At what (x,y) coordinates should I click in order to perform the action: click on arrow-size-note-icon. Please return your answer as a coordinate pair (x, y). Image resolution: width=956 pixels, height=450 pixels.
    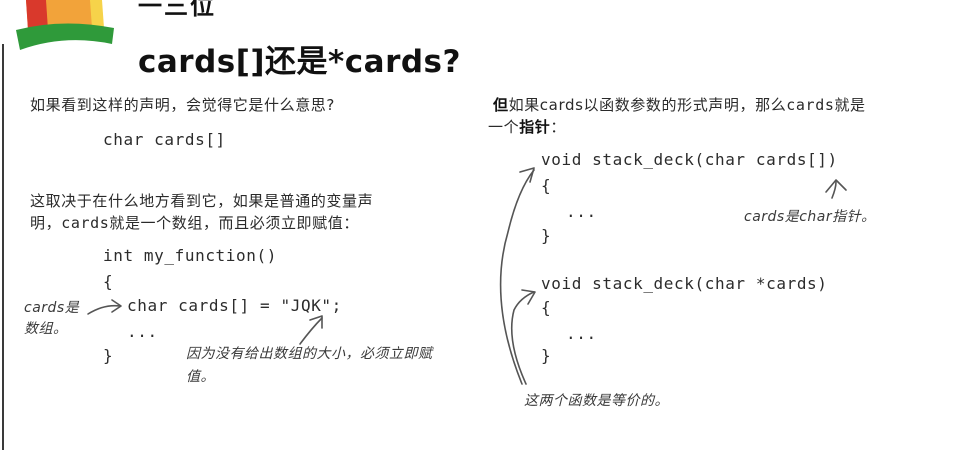
    Looking at the image, I should click on (311, 331).